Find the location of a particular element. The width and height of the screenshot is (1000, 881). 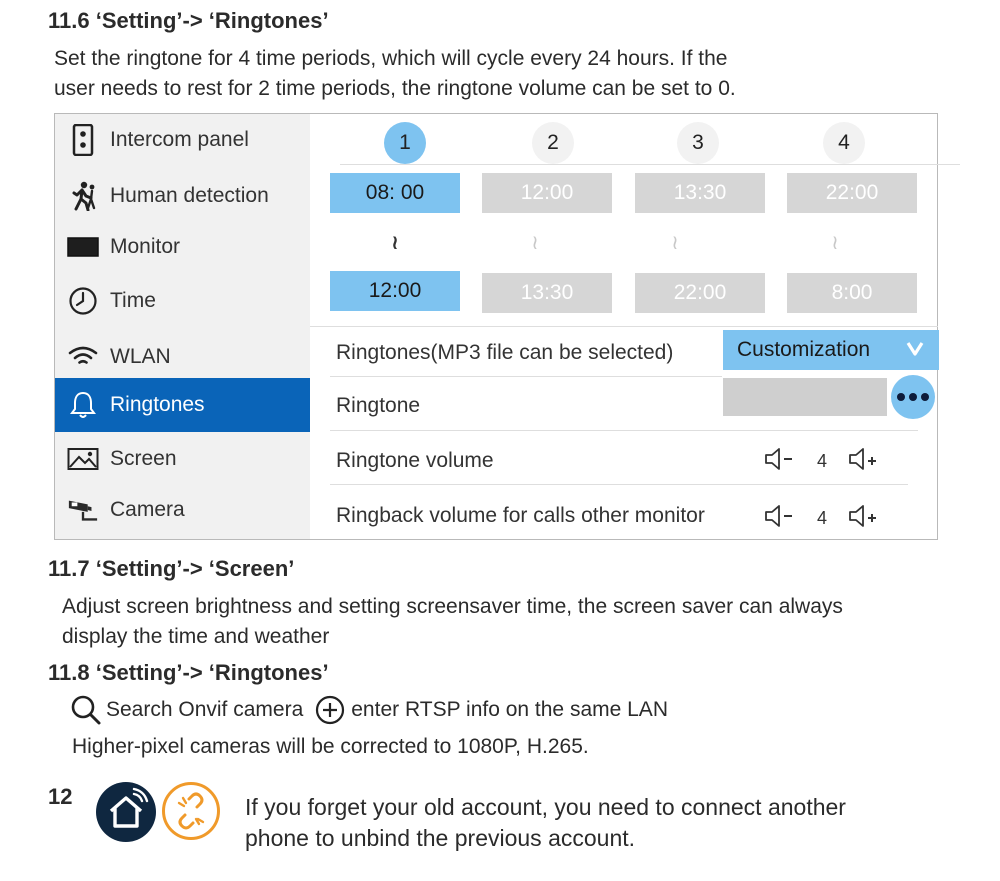

ringtone-volume-value: 4 is located at coordinates (821, 461).